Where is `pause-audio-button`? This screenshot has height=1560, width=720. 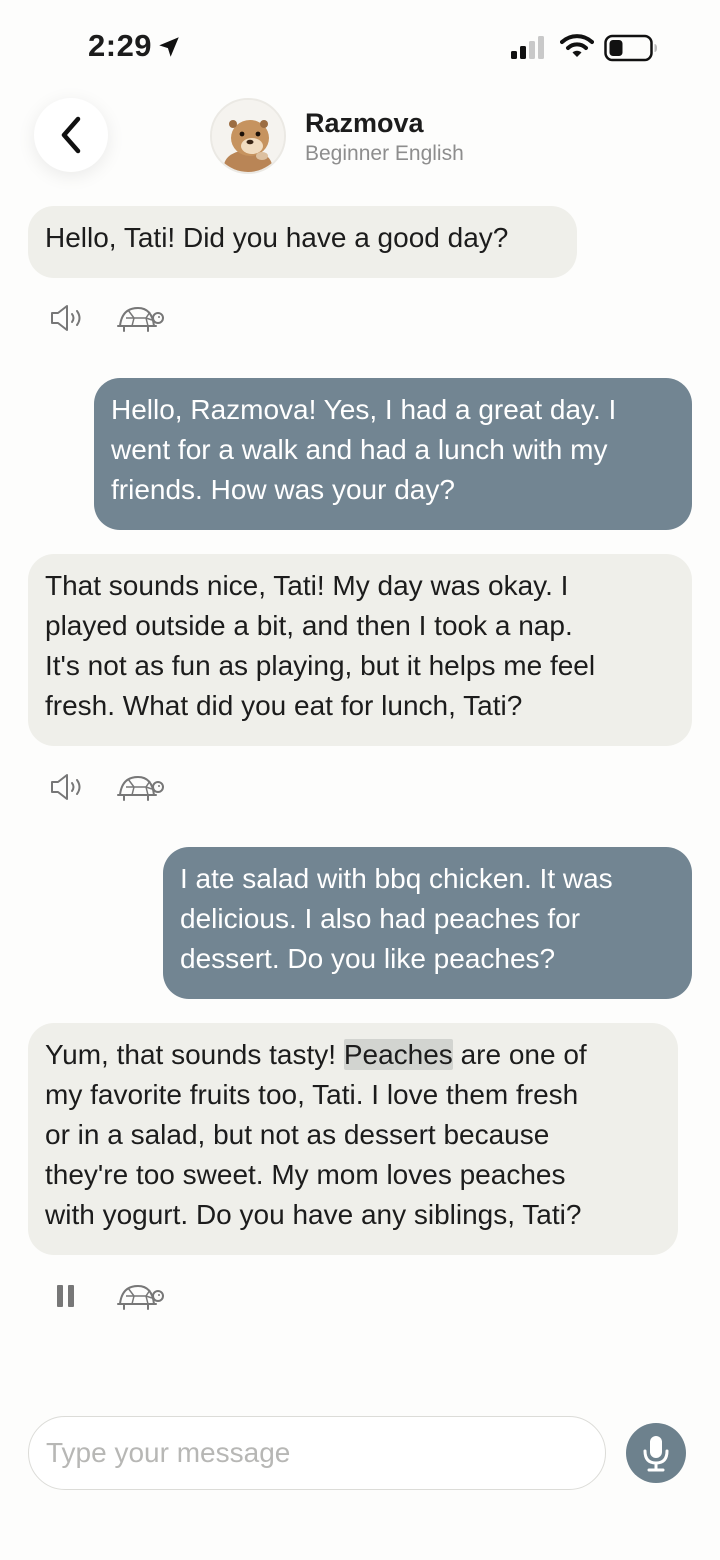
pause-audio-button is located at coordinates (67, 1296).